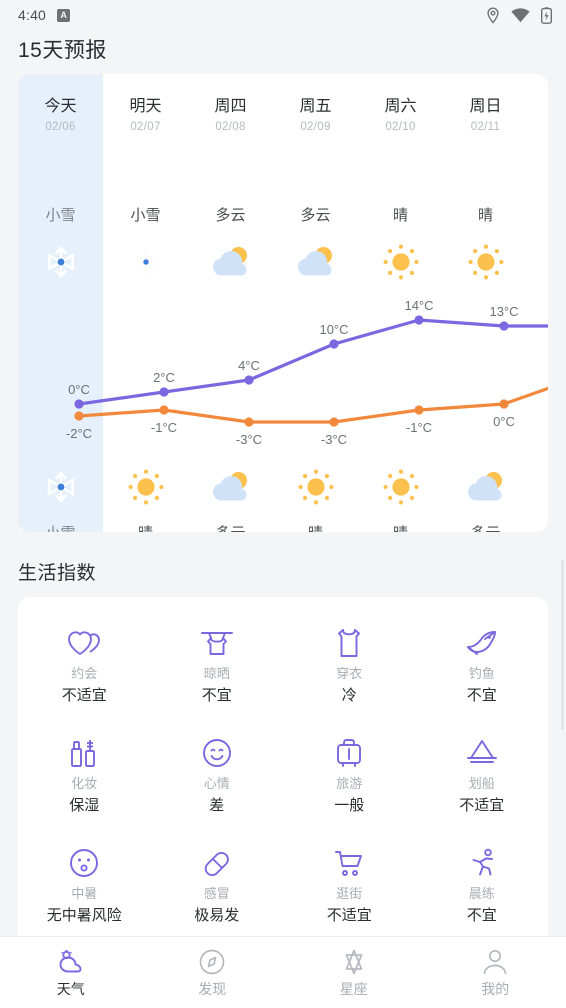  I want to click on tab-weather: 天气, so click(71, 973).